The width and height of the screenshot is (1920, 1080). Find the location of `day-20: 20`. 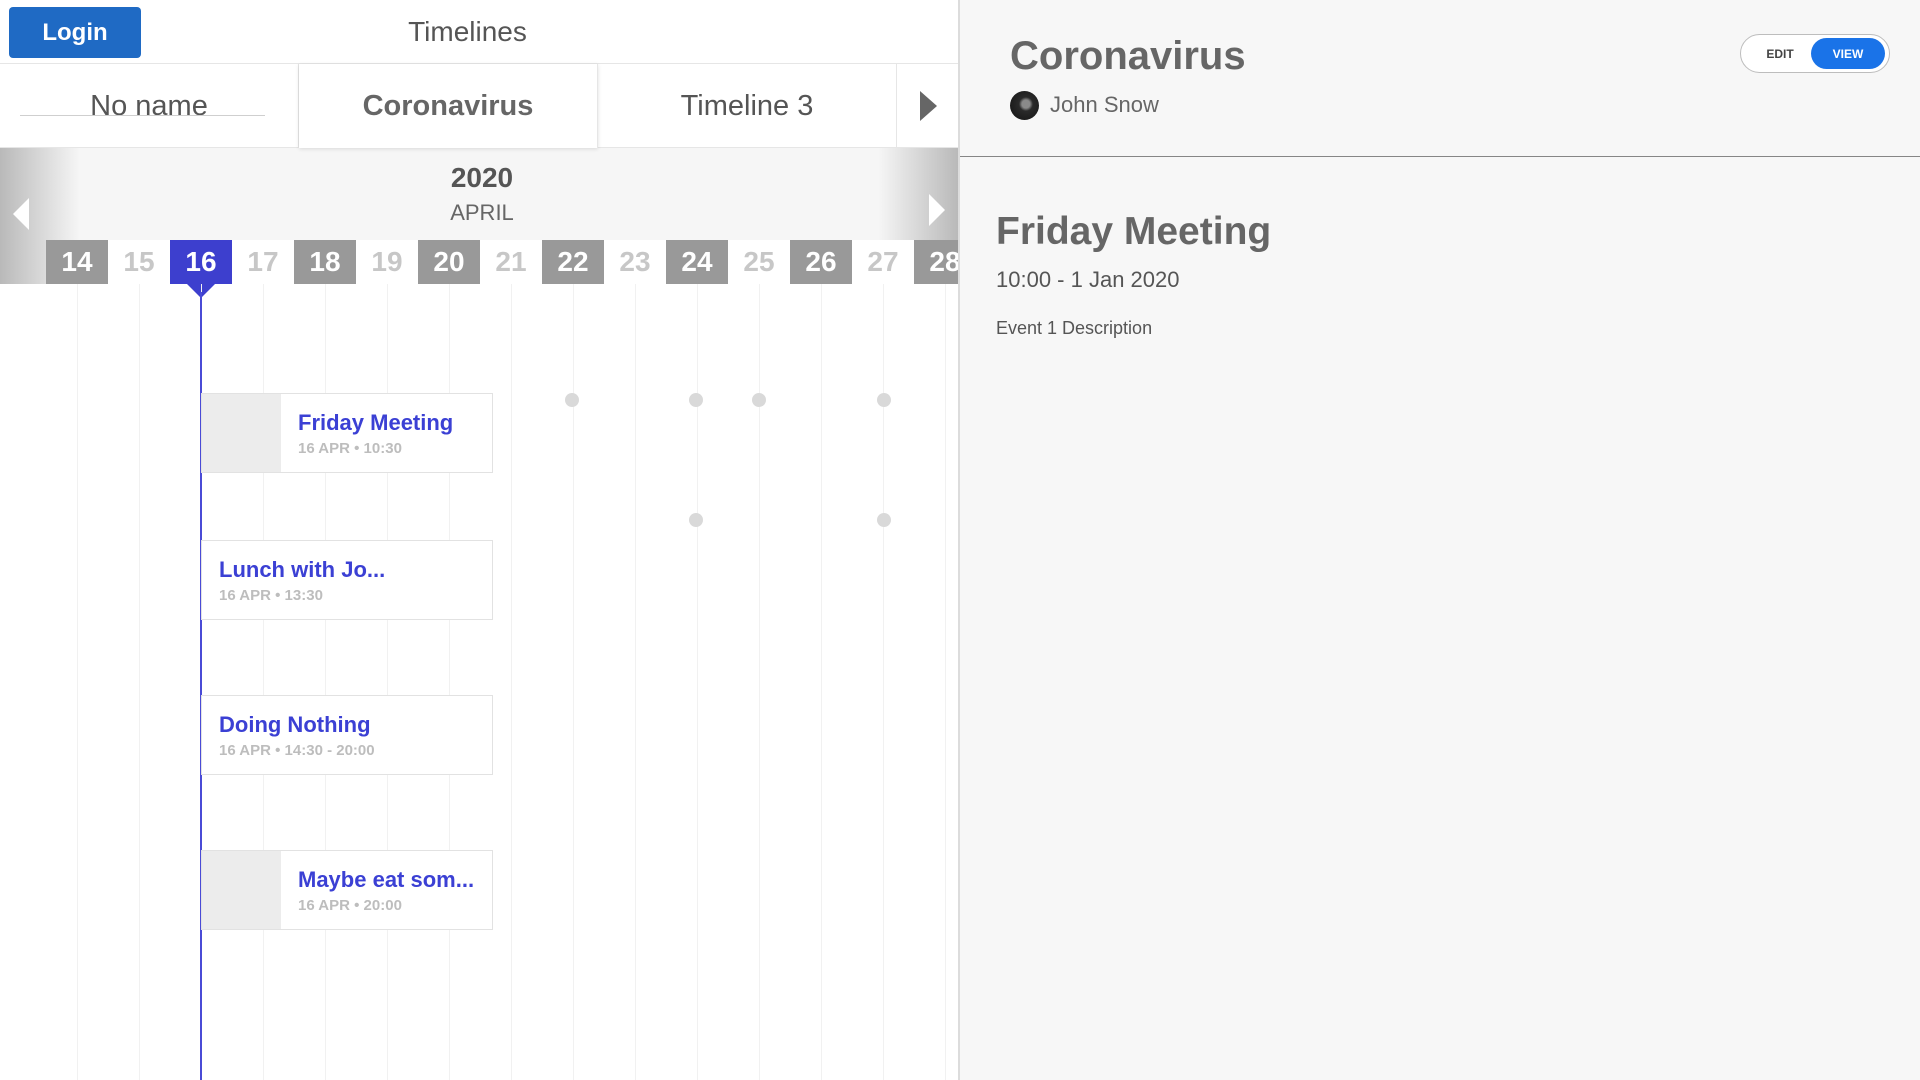

day-20: 20 is located at coordinates (449, 262).